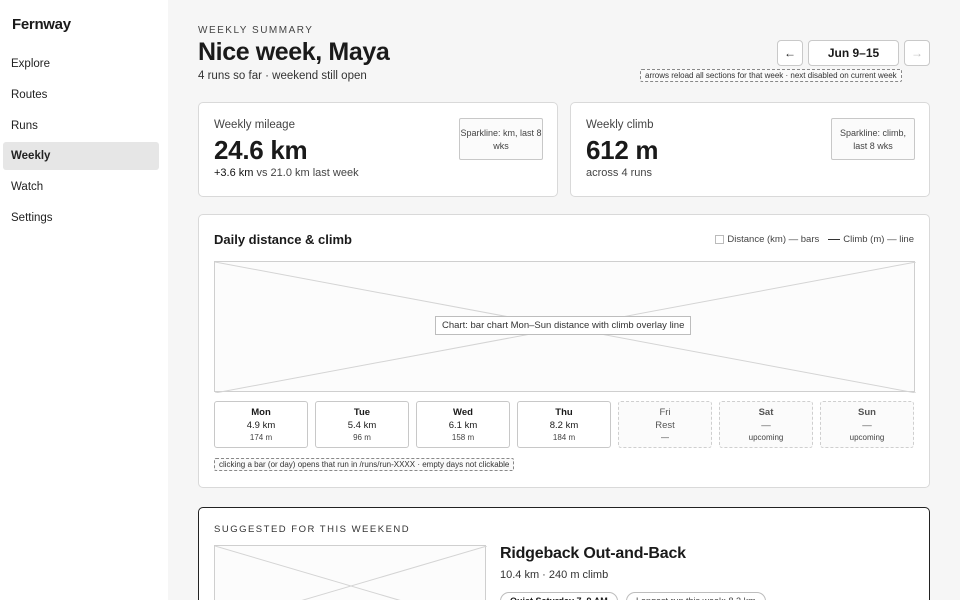 This screenshot has height=600, width=960. I want to click on previous-week-button: ←, so click(790, 53).